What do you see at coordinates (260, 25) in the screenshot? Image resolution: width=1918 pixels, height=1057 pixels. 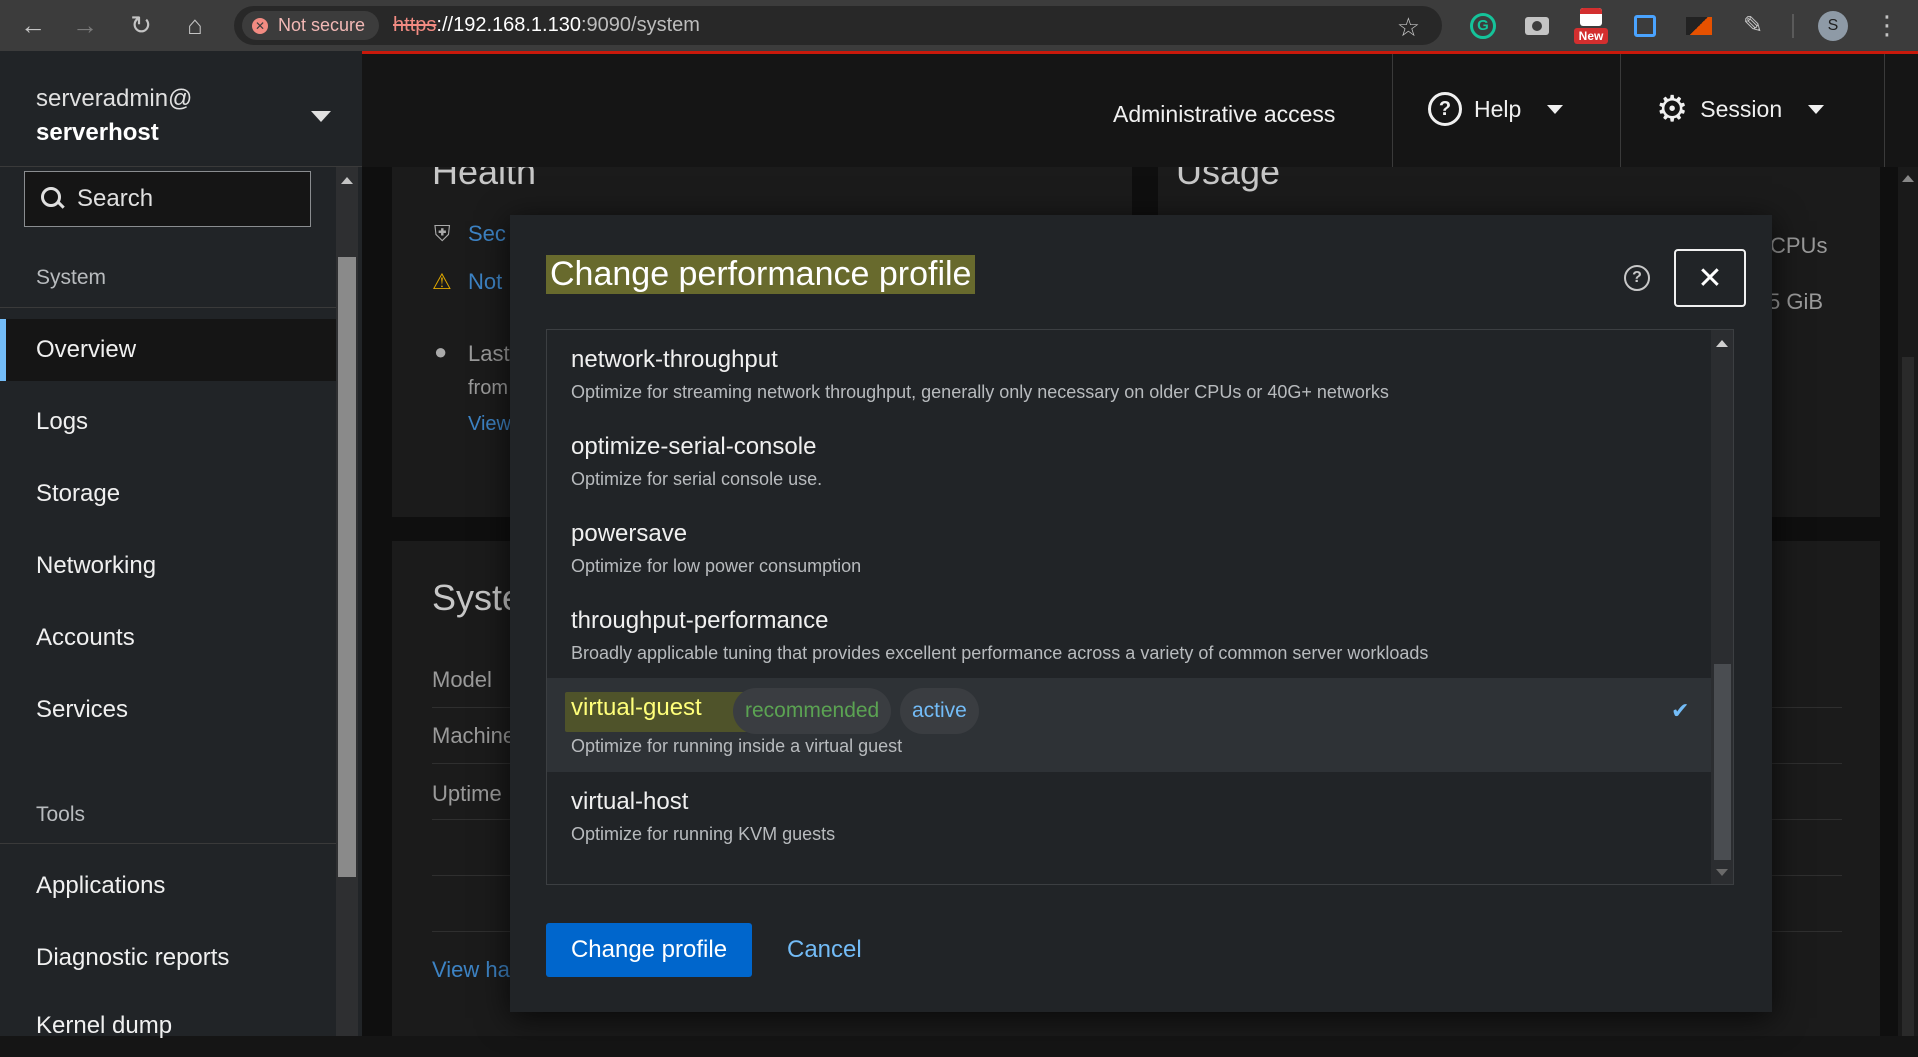 I see `not-secure-icon: ✕` at bounding box center [260, 25].